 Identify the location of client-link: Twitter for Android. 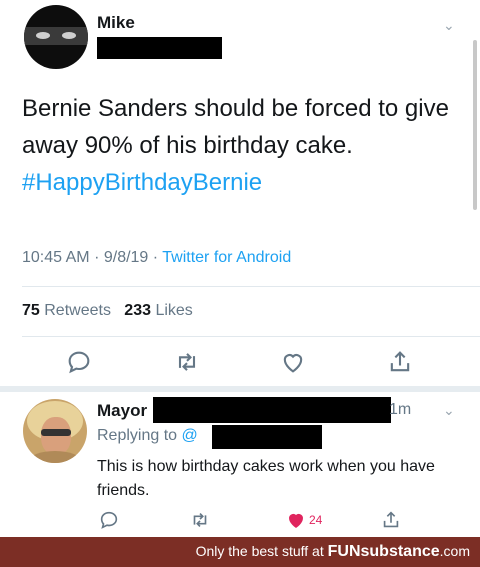
(226, 257).